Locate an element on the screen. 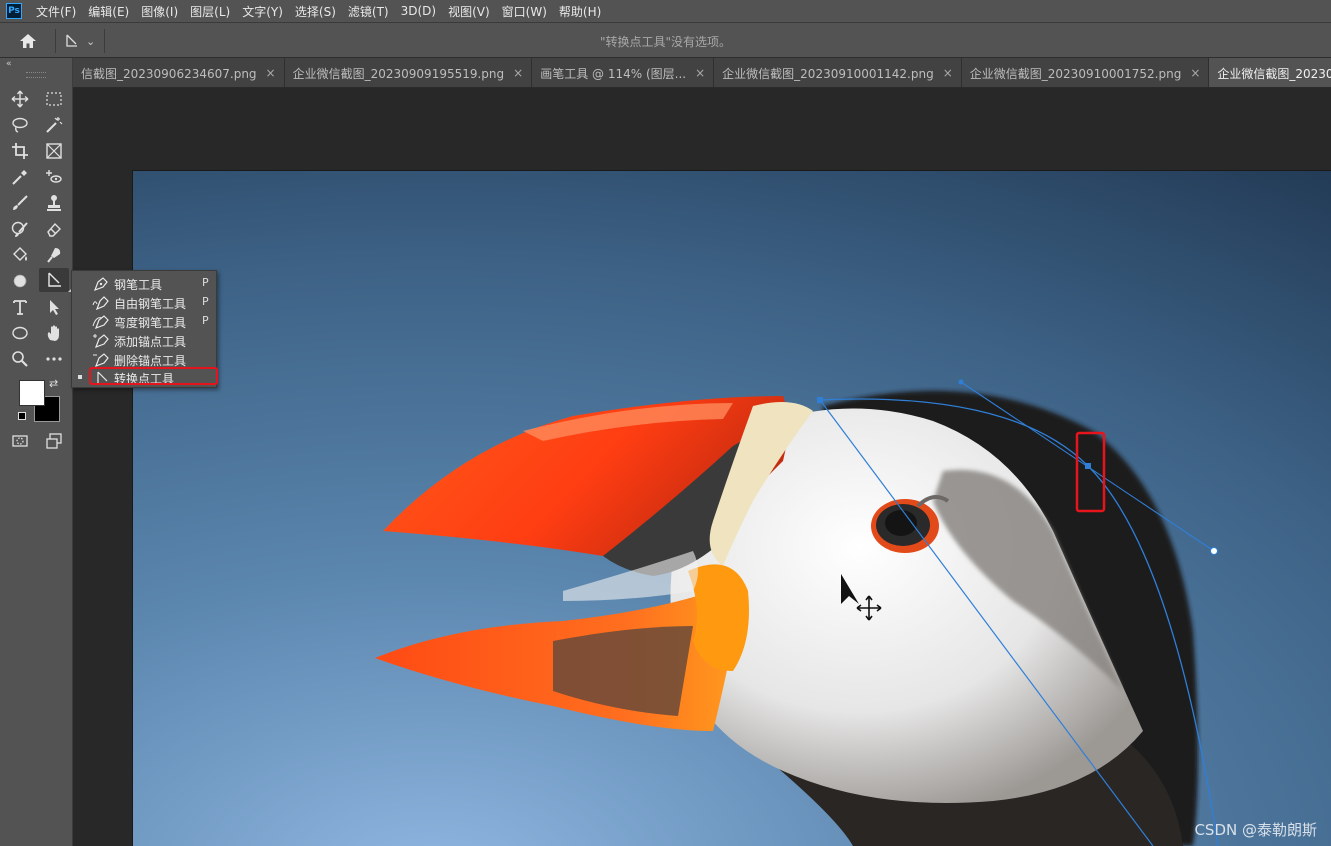 Image resolution: width=1331 pixels, height=846 pixels. menu-view: 视图(V) is located at coordinates (469, 11).